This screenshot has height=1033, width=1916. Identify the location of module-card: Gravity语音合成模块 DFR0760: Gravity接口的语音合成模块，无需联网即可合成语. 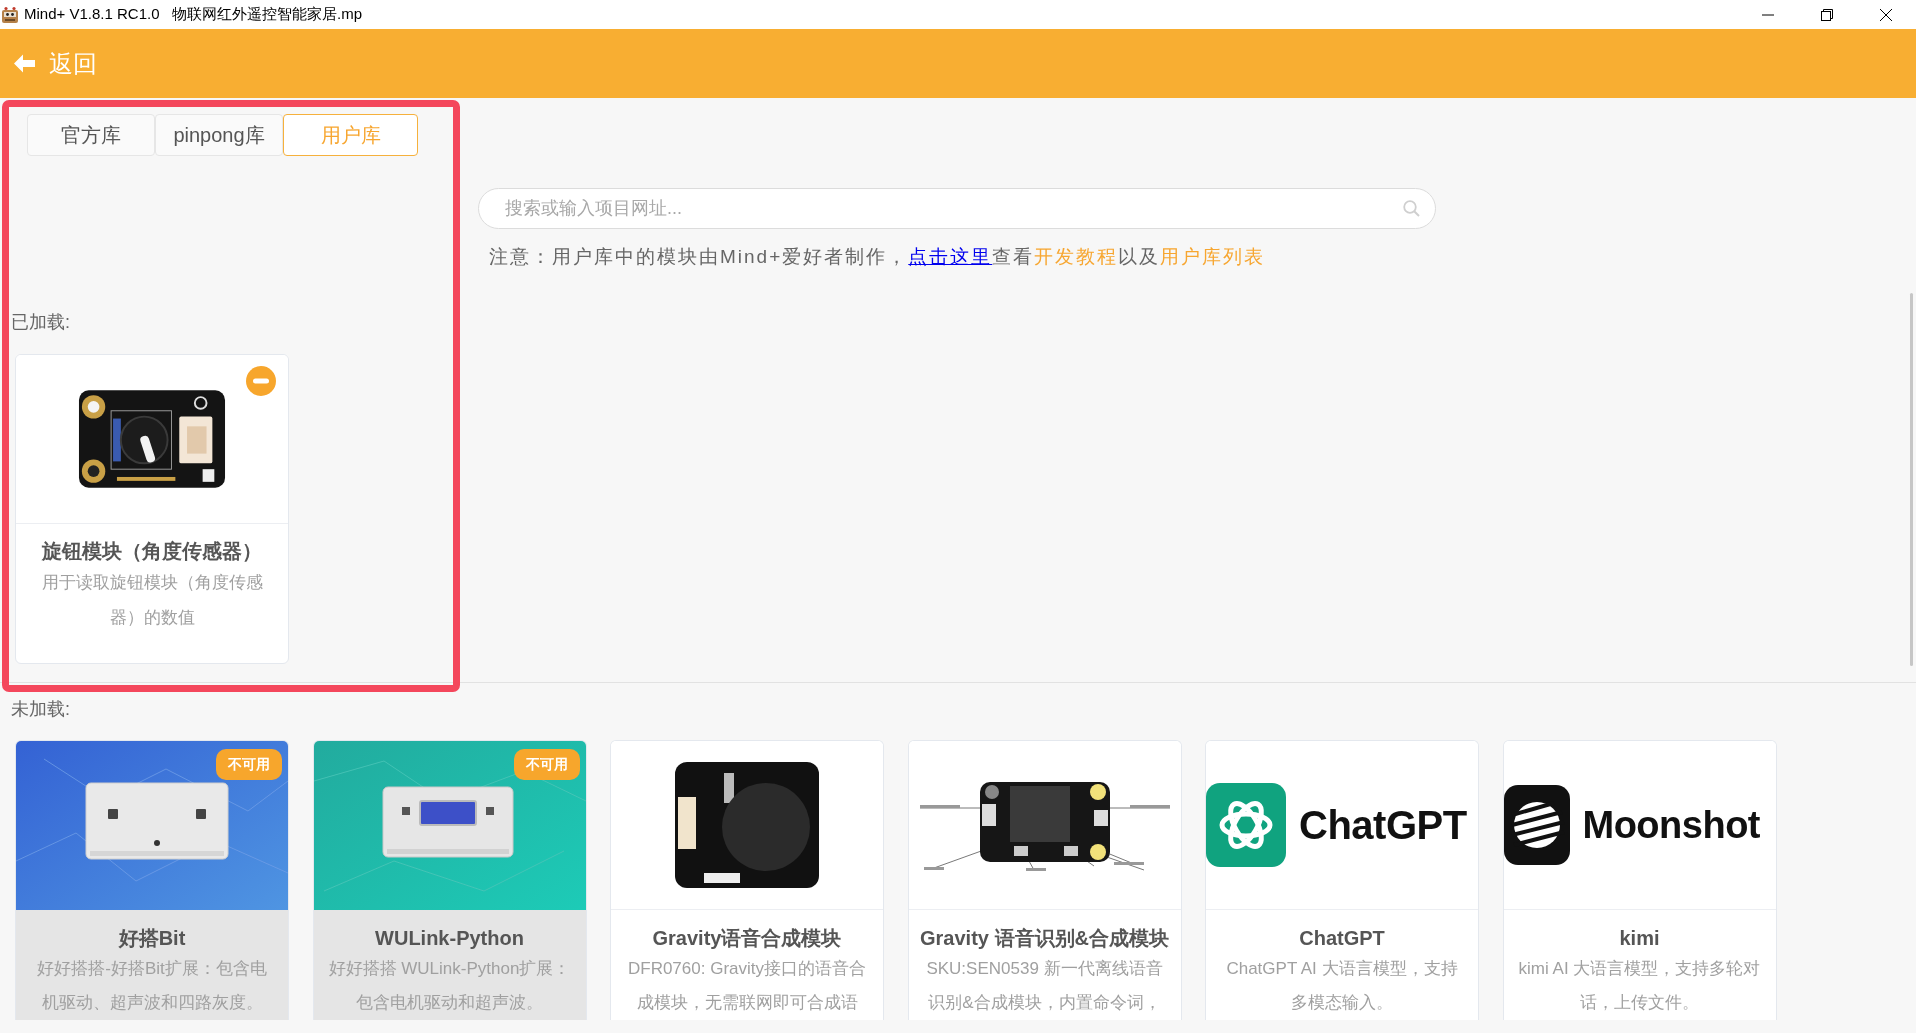
(747, 880).